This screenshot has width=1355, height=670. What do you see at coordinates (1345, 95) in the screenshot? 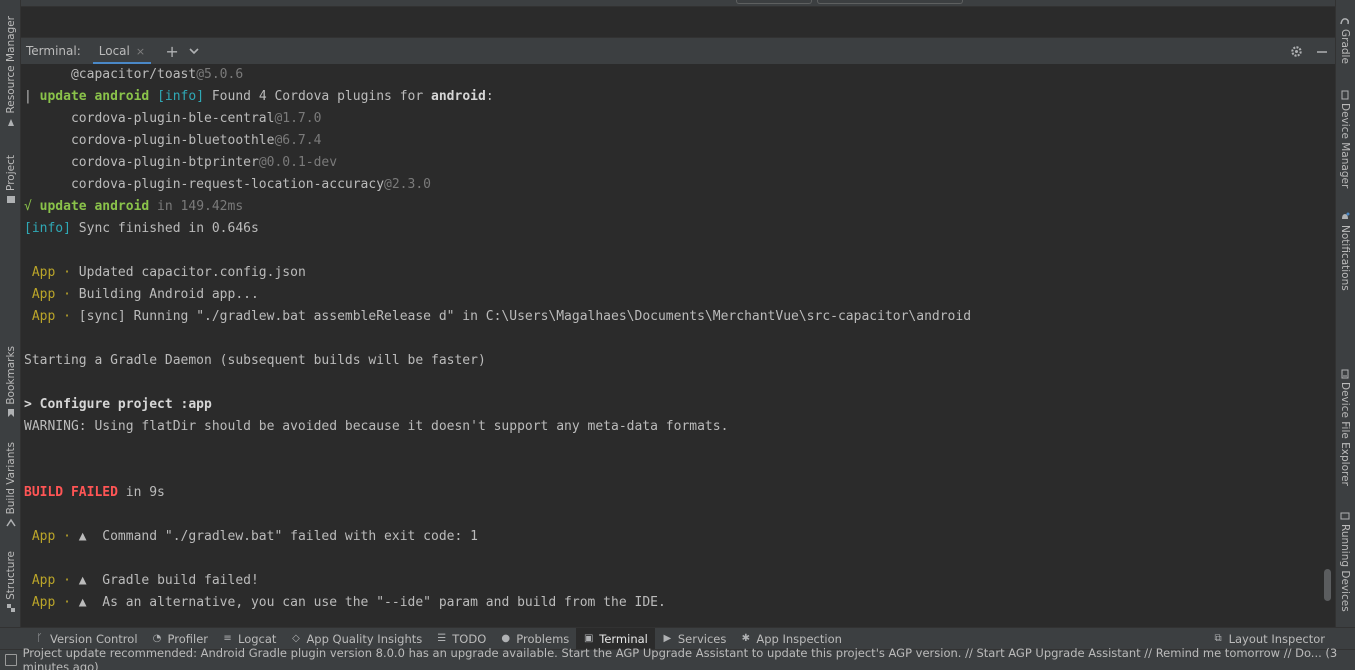
I see `device-manager-icon` at bounding box center [1345, 95].